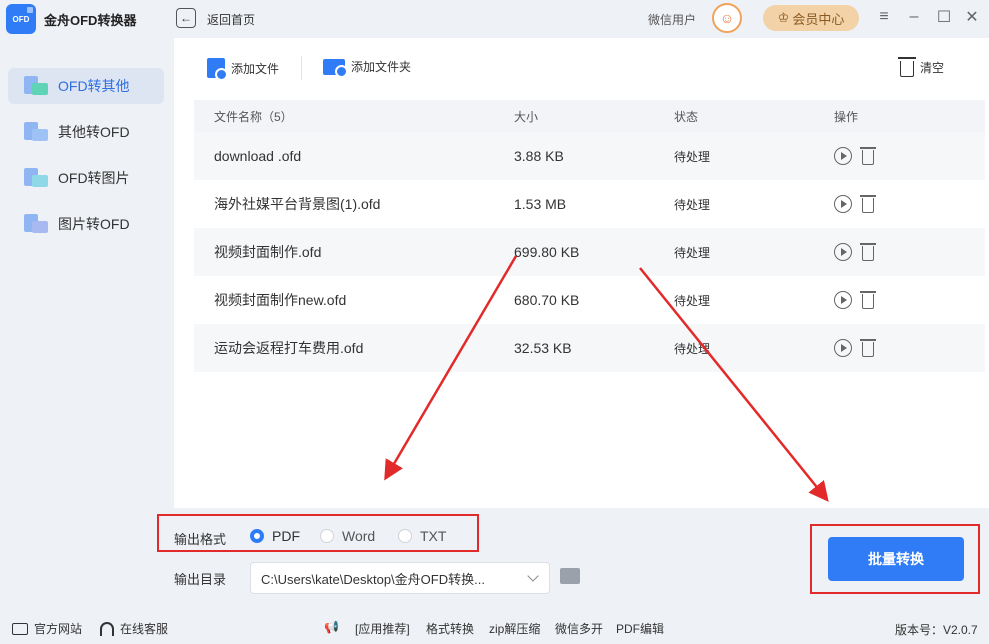  Describe the element at coordinates (36, 224) in the screenshot. I see `picture-convert-icon` at that location.